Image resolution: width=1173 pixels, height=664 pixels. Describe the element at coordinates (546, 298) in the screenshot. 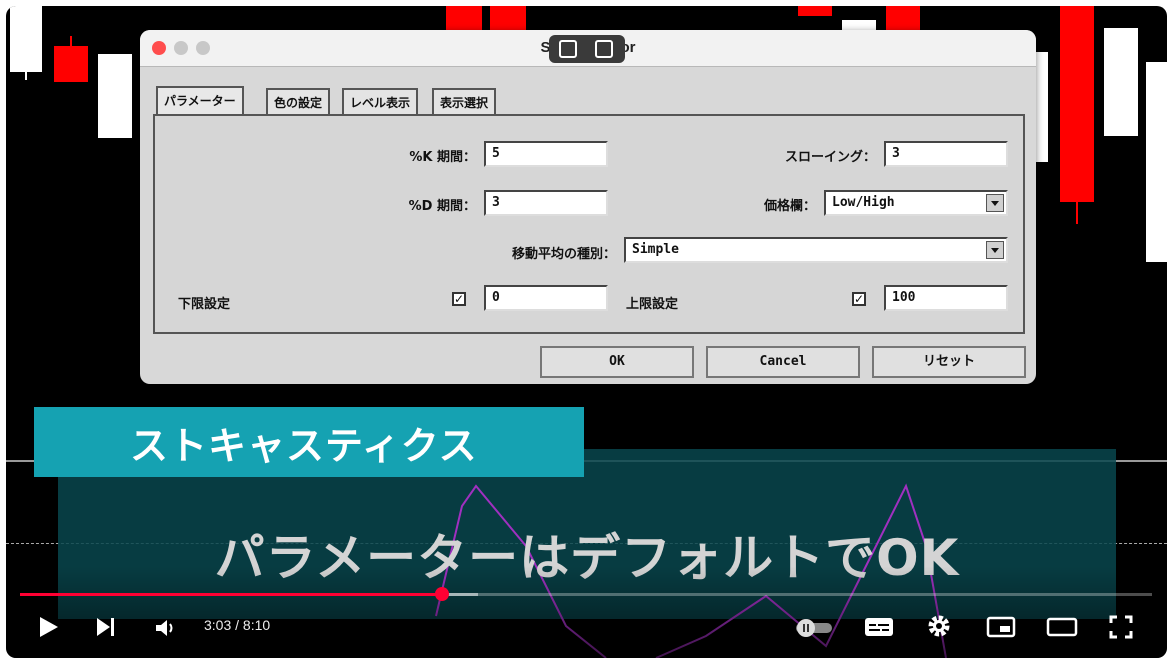

I see `lower-level-input: 0` at that location.